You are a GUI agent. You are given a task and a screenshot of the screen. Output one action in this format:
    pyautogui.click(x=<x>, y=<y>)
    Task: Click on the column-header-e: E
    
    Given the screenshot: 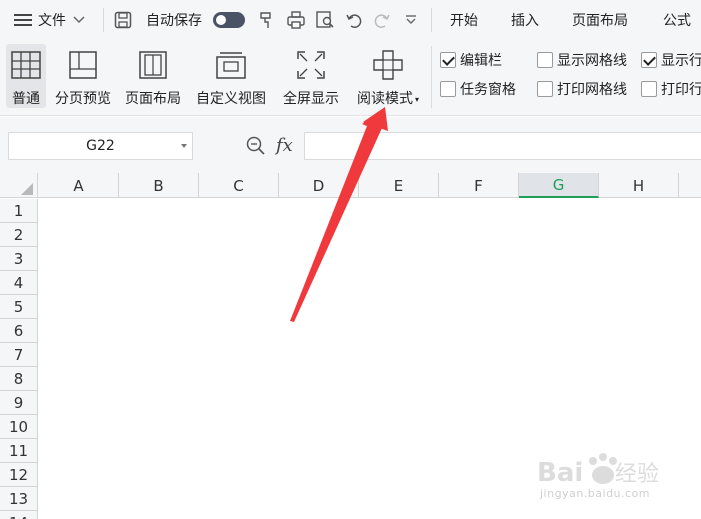 What is the action you would take?
    pyautogui.click(x=399, y=185)
    